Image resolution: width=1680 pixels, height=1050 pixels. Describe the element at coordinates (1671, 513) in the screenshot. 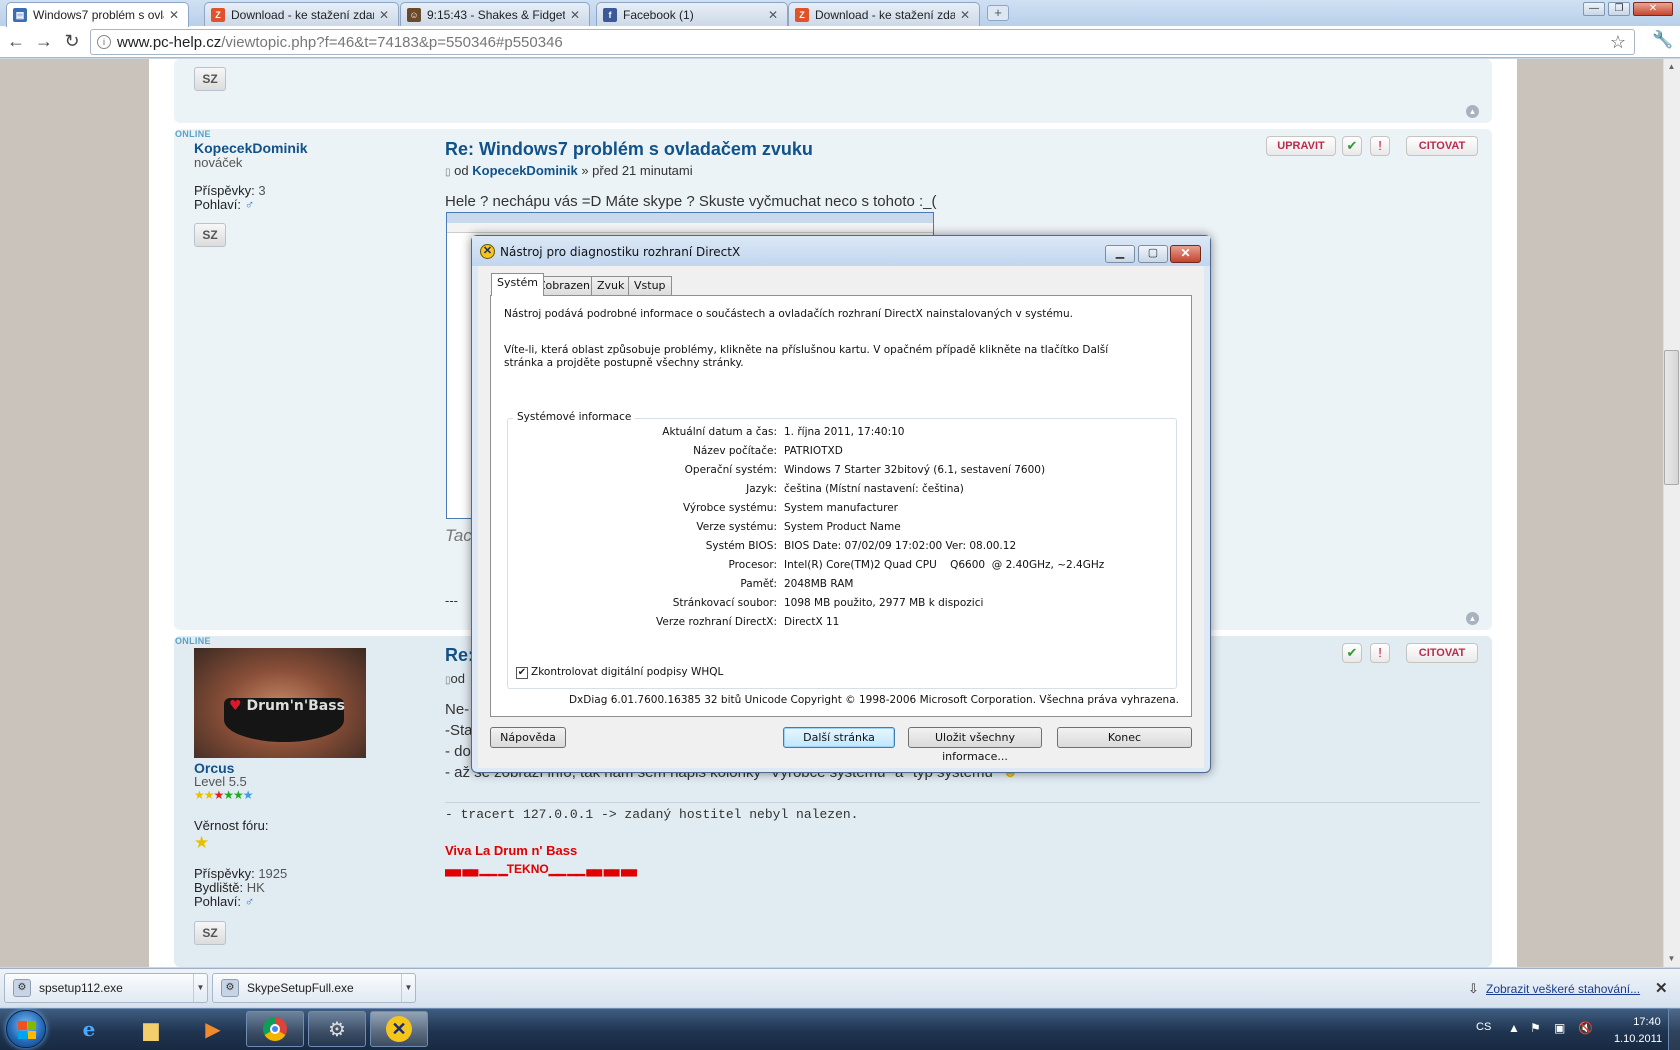

I see `page-scrollbar` at that location.